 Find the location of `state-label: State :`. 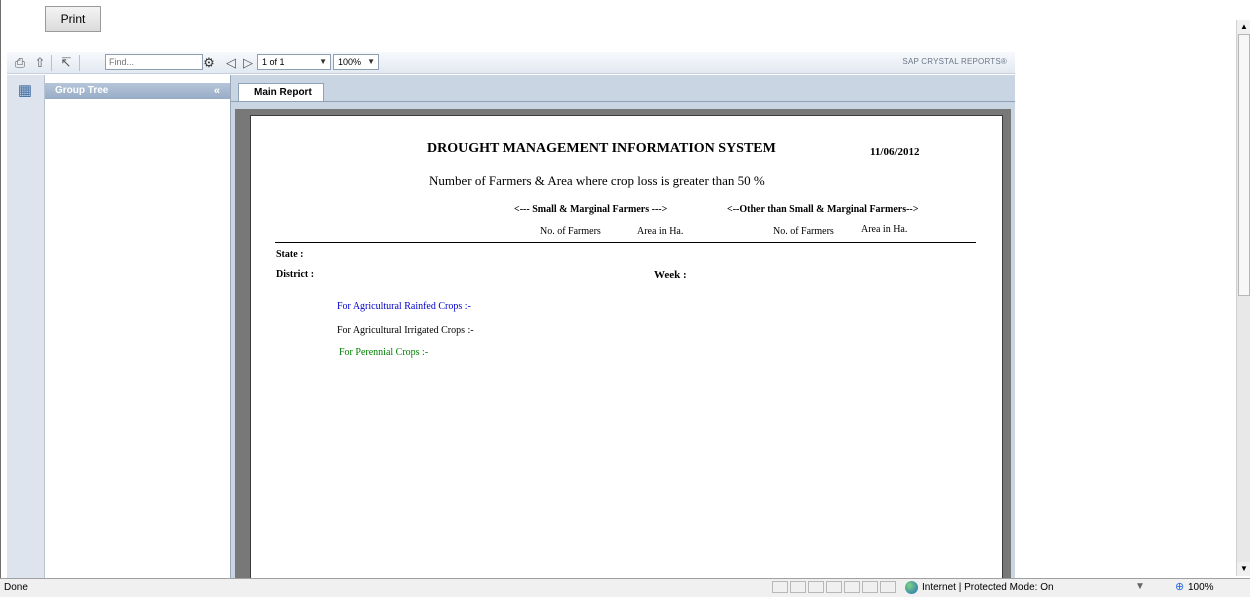

state-label: State : is located at coordinates (290, 254).